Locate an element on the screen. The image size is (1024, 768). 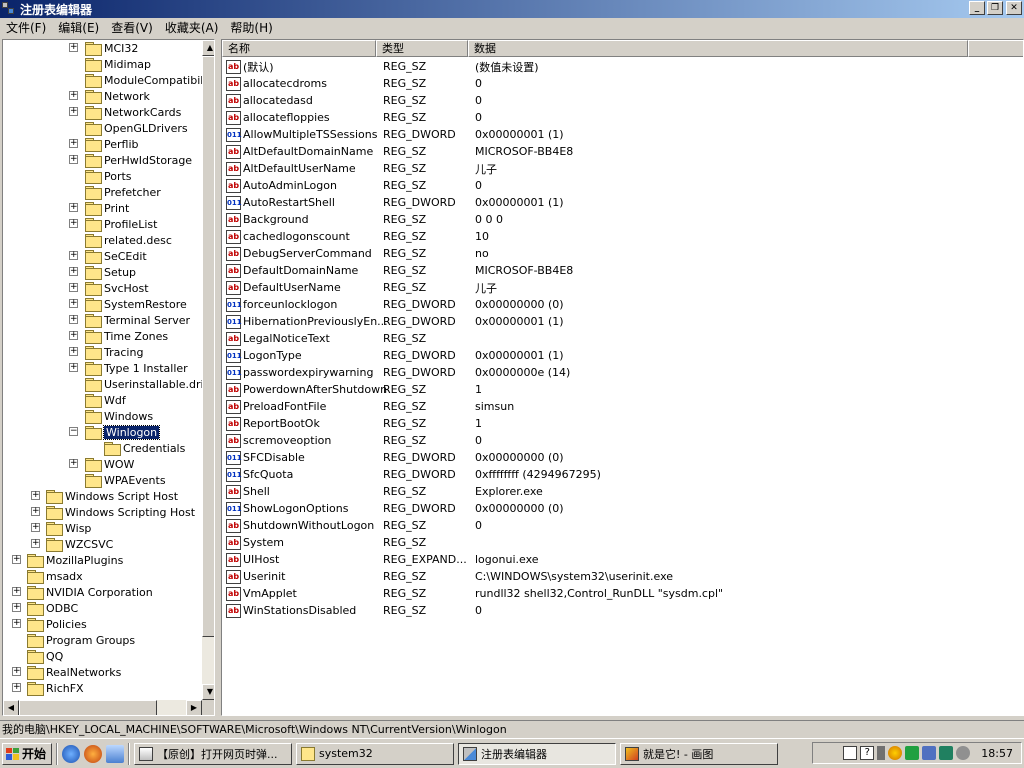
tree-node: + Terminal Server is located at coordinates (102, 320).